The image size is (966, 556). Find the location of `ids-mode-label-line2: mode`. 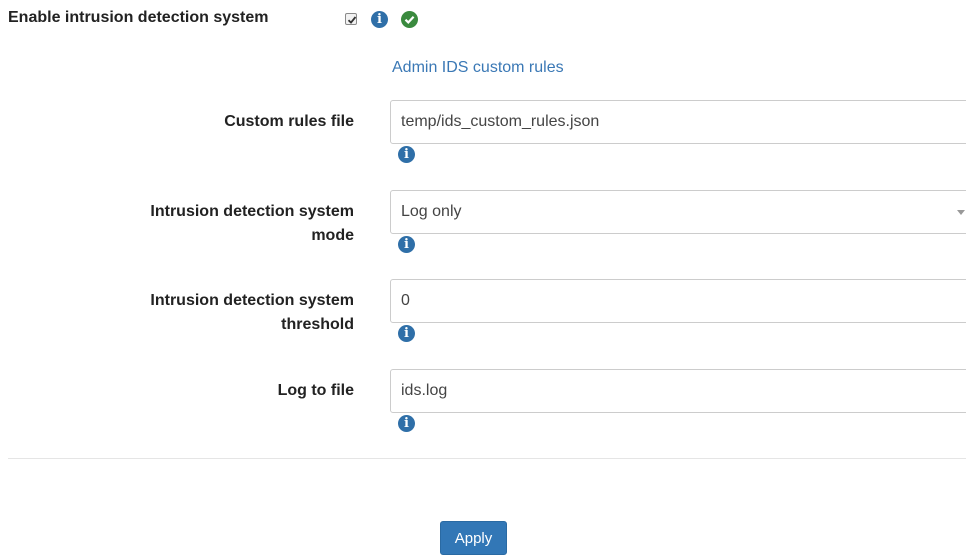

ids-mode-label-line2: mode is located at coordinates (332, 235).